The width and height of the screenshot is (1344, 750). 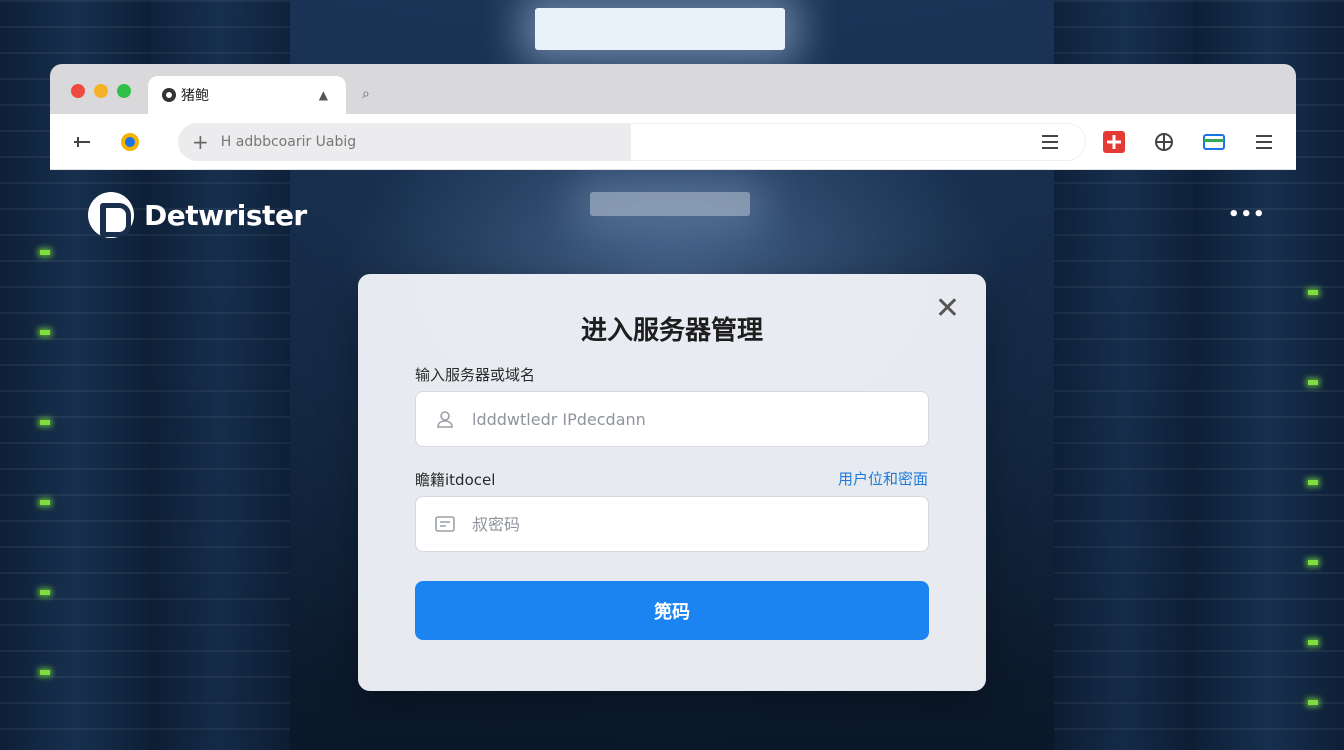 I want to click on site-logo: Detwrister, so click(x=197, y=215).